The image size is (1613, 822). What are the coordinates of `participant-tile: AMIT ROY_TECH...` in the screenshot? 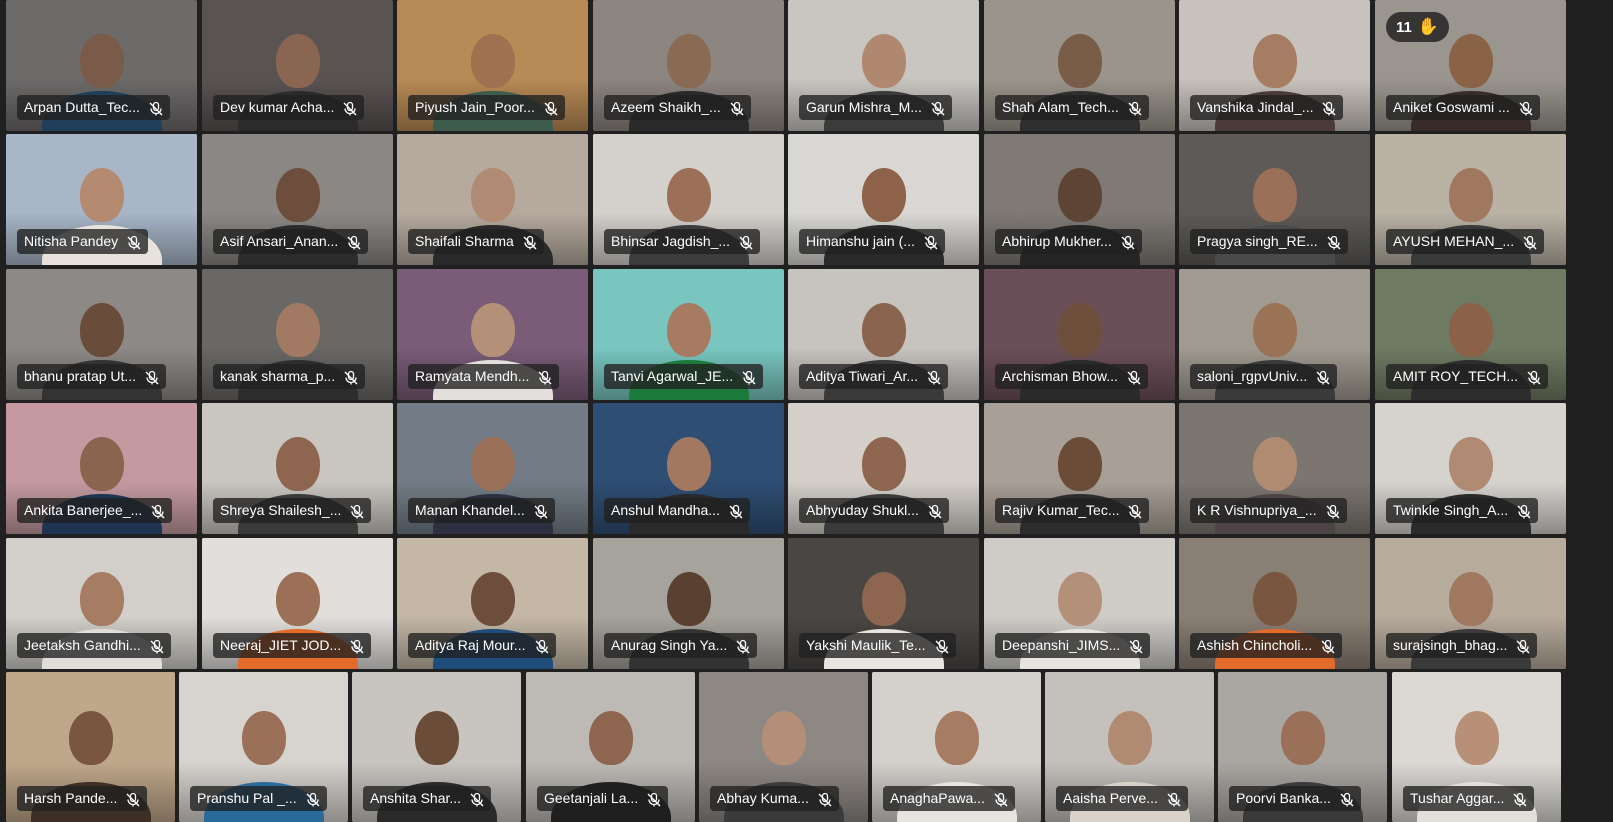 It's located at (1470, 334).